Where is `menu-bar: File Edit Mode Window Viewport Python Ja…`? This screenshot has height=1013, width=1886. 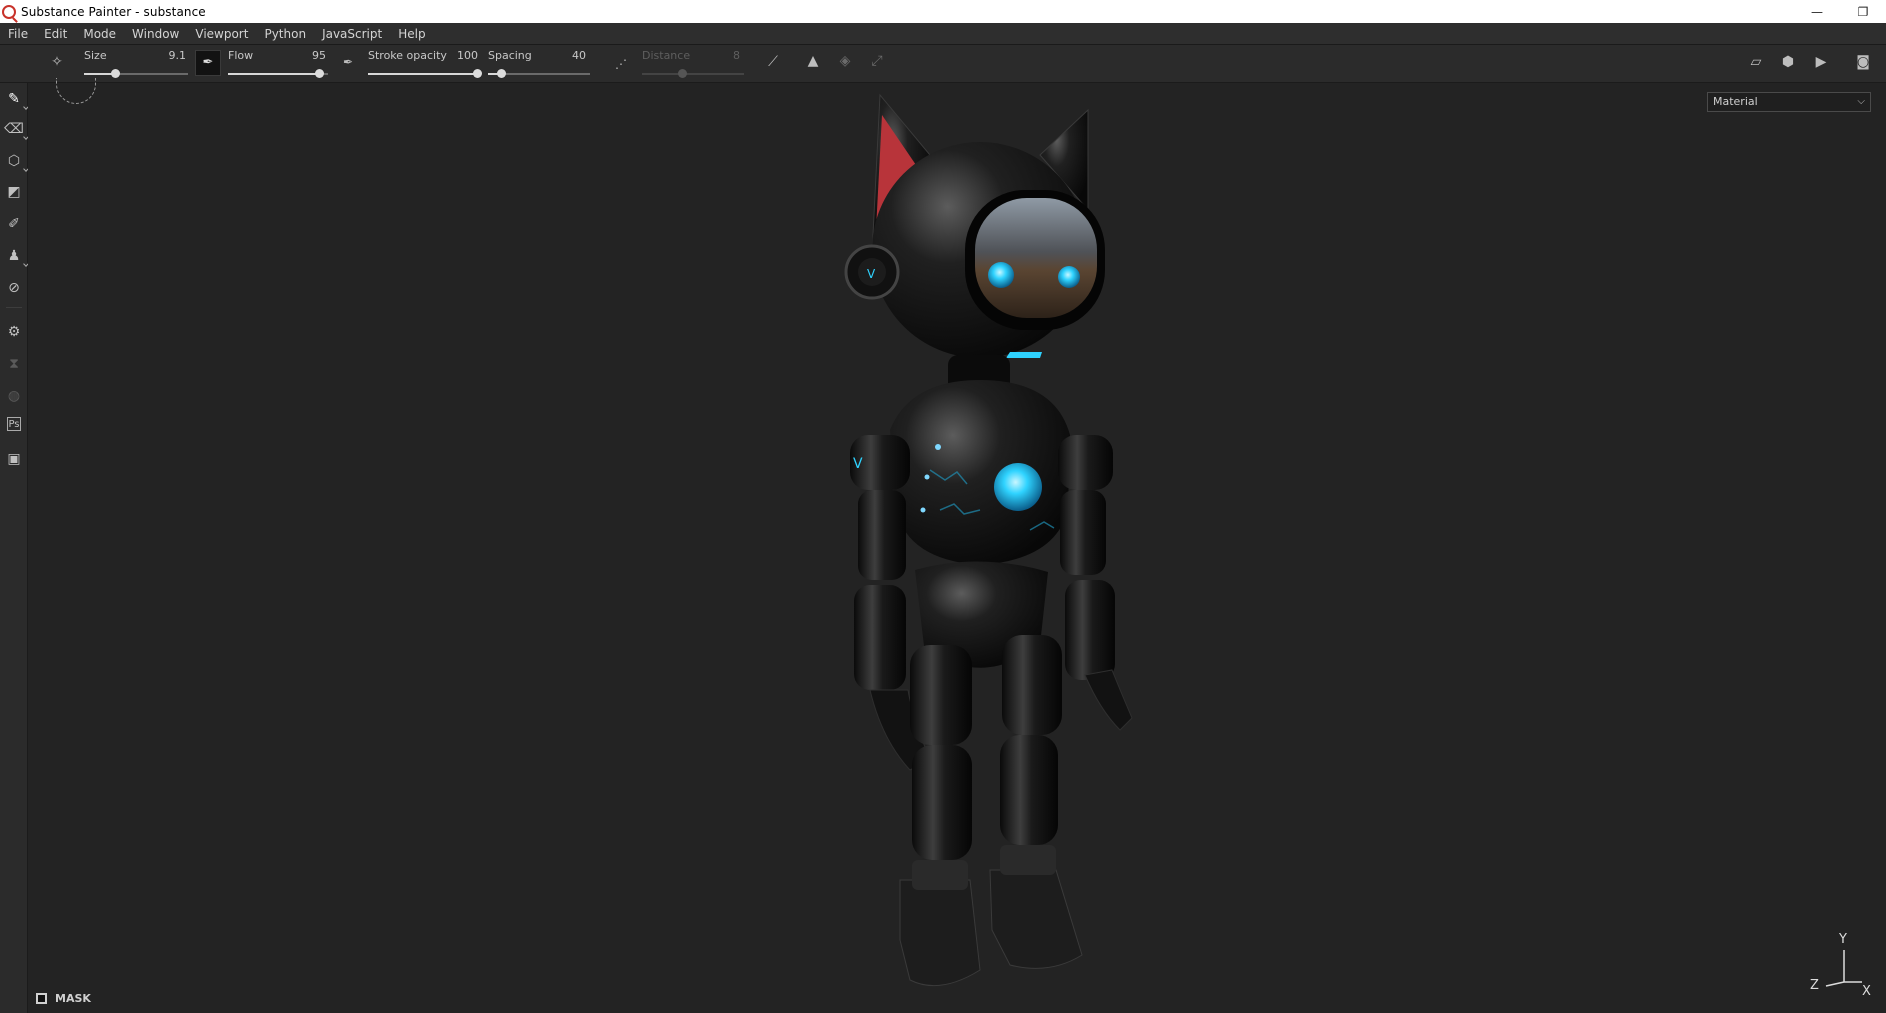 menu-bar: File Edit Mode Window Viewport Python Ja… is located at coordinates (943, 34).